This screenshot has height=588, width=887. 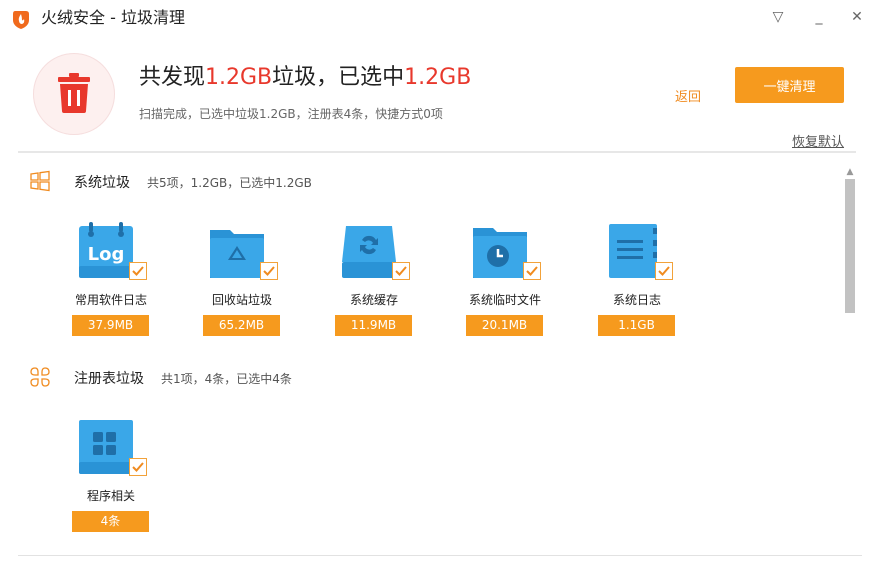 I want to click on app-logo-icon, so click(x=21, y=19).